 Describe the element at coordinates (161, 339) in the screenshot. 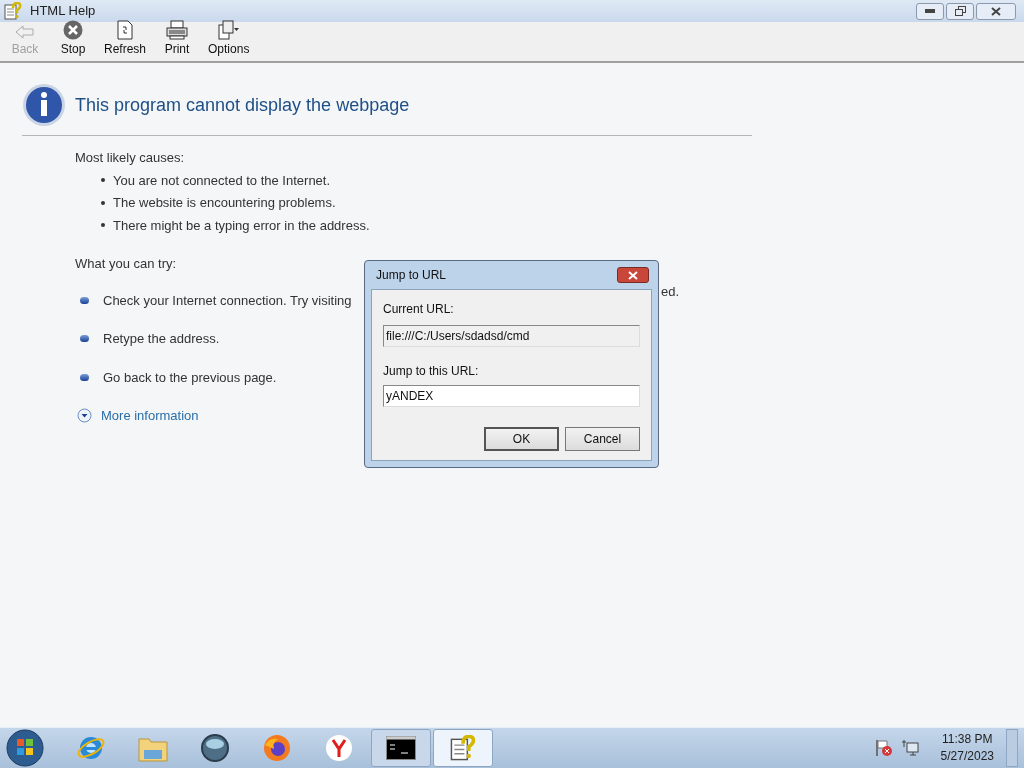

I see `suggestion-text: Retype the address.` at that location.